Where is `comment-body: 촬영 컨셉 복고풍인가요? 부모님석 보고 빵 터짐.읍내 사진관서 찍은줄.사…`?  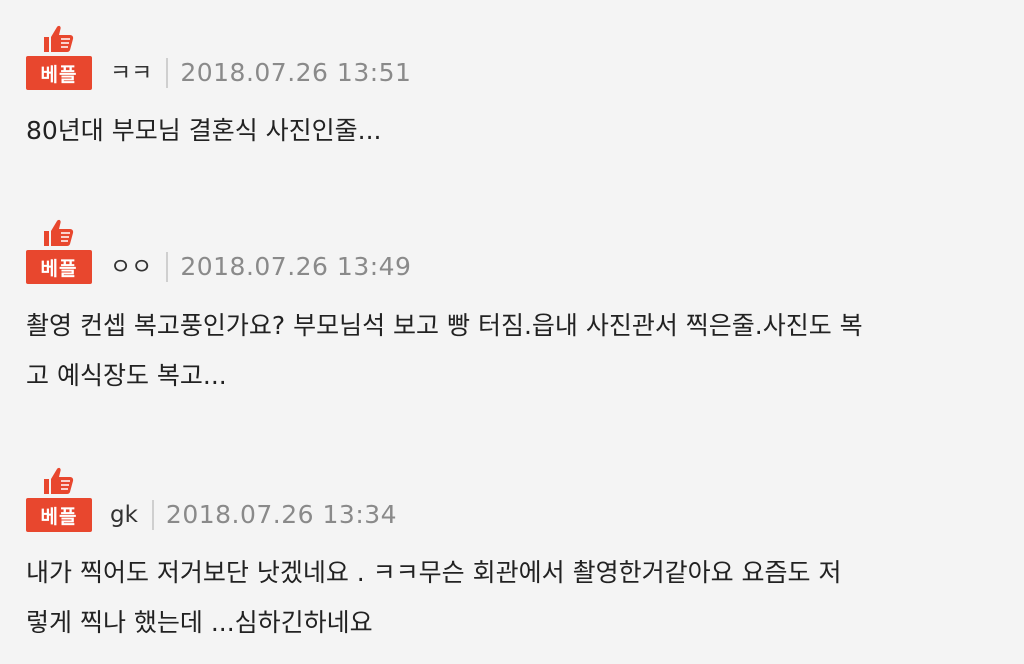
comment-body: 촬영 컨셉 복고풍인가요? 부모님석 보고 빵 터짐.읍내 사진관서 찍은줄.사… is located at coordinates (512, 351).